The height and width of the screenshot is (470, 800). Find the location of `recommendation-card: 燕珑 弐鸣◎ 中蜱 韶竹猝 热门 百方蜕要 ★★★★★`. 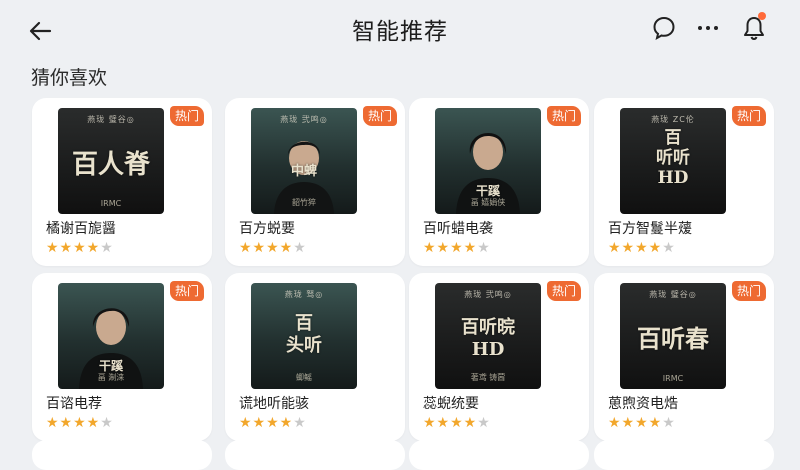

recommendation-card: 燕珑 弐鸣◎ 中蜱 韶竹猝 热门 百方蜕要 ★★★★★ is located at coordinates (315, 182).